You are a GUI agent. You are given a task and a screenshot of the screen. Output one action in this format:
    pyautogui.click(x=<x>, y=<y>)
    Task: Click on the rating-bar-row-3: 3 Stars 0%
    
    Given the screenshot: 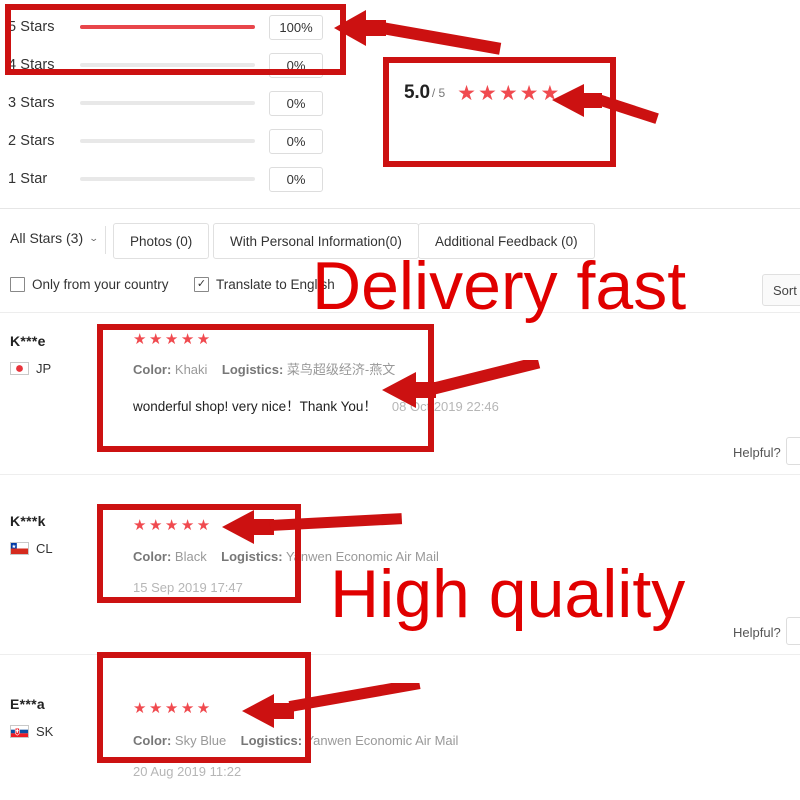 What is the action you would take?
    pyautogui.click(x=165, y=103)
    